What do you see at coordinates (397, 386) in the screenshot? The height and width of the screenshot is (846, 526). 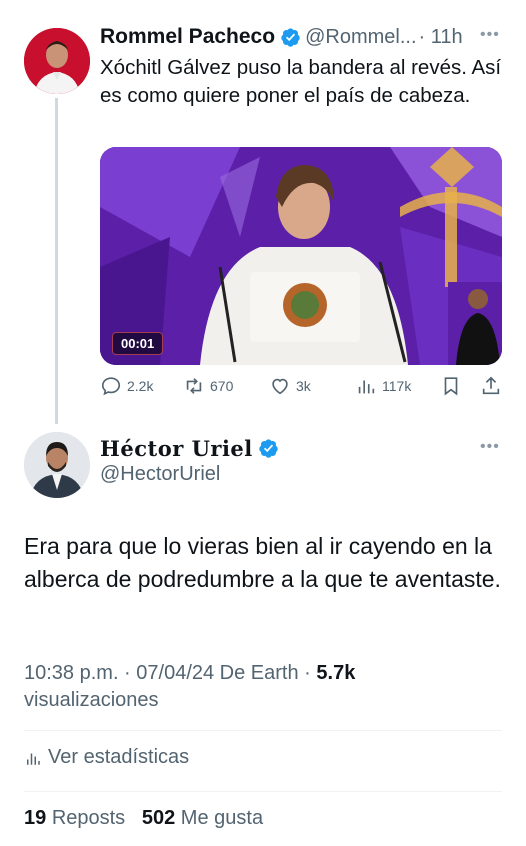 I see `views-count: 117k` at bounding box center [397, 386].